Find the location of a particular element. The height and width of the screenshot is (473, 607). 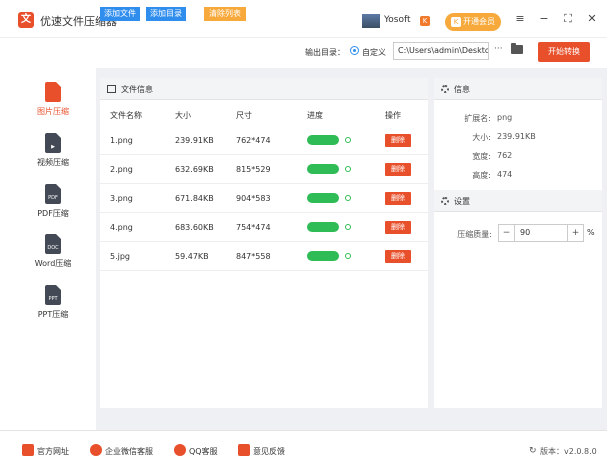

vip-button: K 开通会员 is located at coordinates (473, 22).